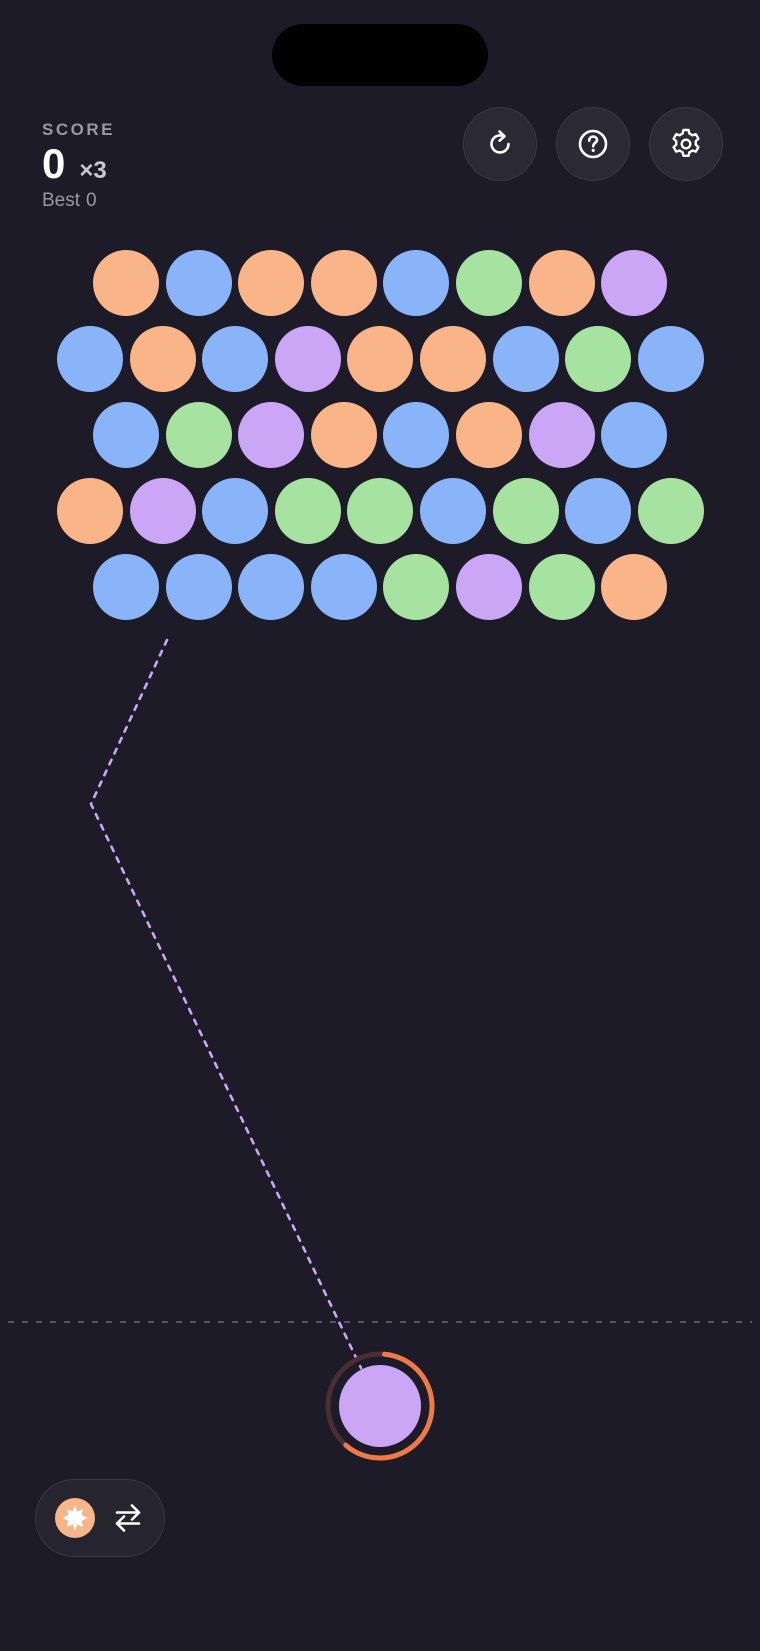 This screenshot has height=1651, width=760. Describe the element at coordinates (100, 1518) in the screenshot. I see `next-bubble-tray` at that location.